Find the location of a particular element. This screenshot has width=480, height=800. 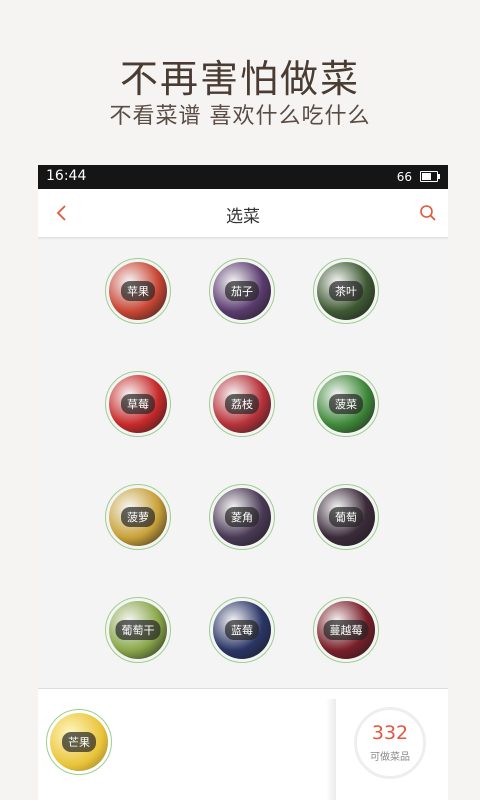

ingredient-label: 菠萝 is located at coordinates (138, 517).